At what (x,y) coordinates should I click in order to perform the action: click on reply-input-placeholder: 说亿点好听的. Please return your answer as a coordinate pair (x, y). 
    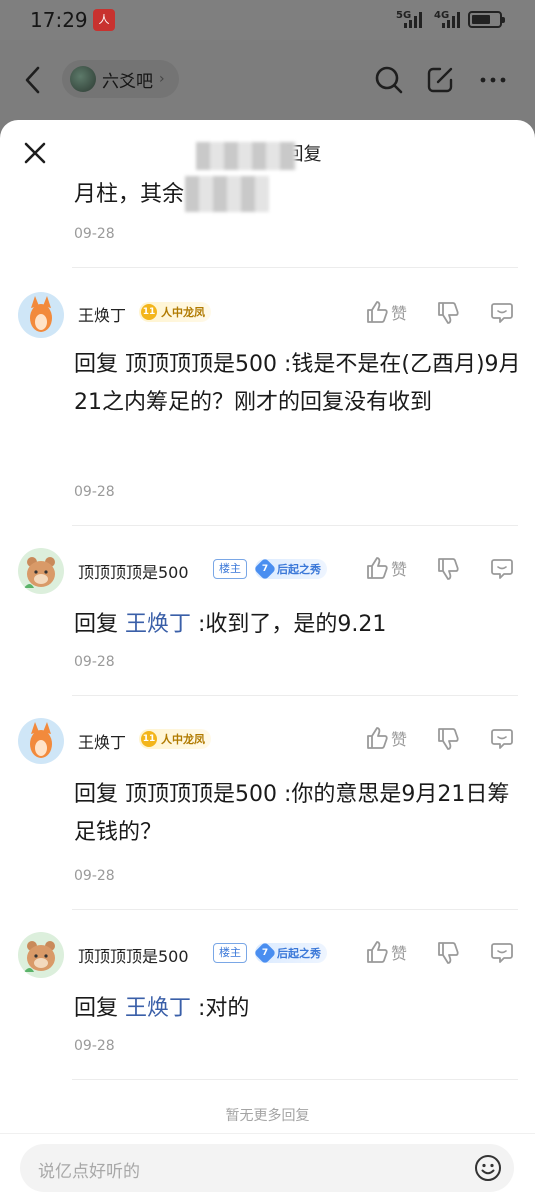
    Looking at the image, I should click on (89, 1172).